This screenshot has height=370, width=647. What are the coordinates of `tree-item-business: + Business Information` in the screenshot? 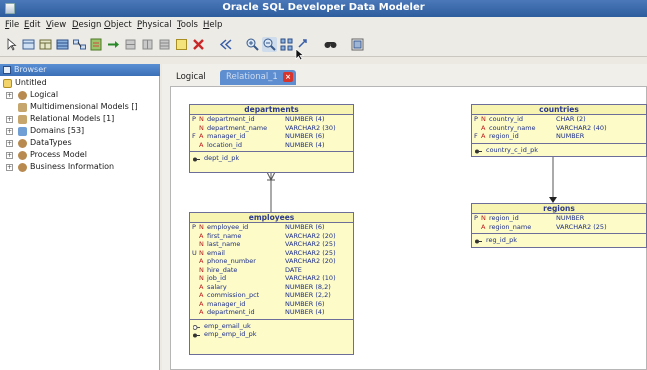 It's located at (81, 167).